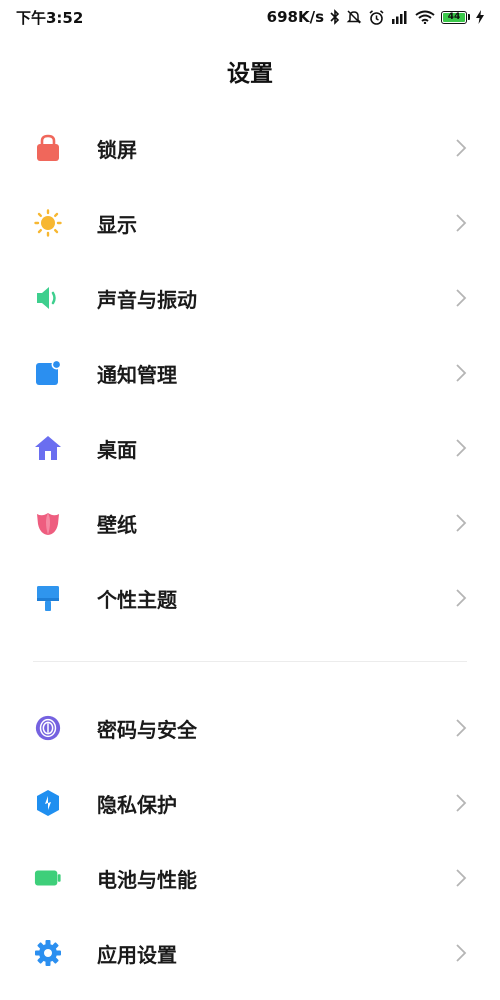 This screenshot has width=500, height=1000. Describe the element at coordinates (137, 599) in the screenshot. I see `settings-item-label: 个性主题` at that location.